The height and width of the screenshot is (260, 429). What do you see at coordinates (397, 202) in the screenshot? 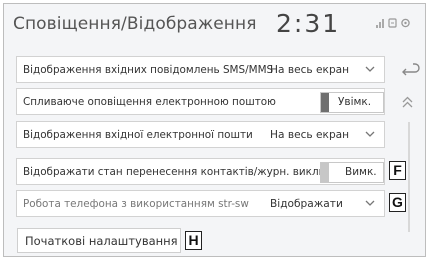
I see `callout-g: G` at bounding box center [397, 202].